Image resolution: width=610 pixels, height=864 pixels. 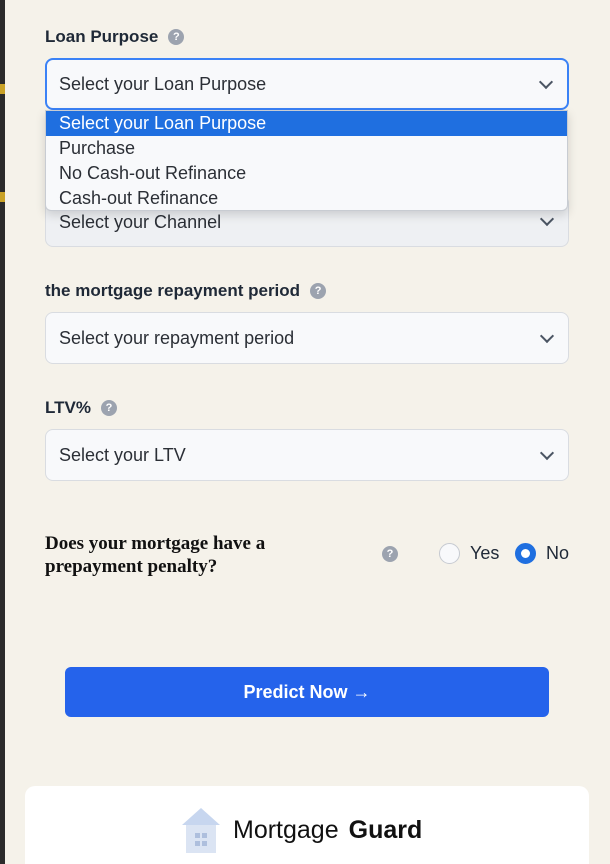 What do you see at coordinates (542, 553) in the screenshot?
I see `prepayment-no-option: No` at bounding box center [542, 553].